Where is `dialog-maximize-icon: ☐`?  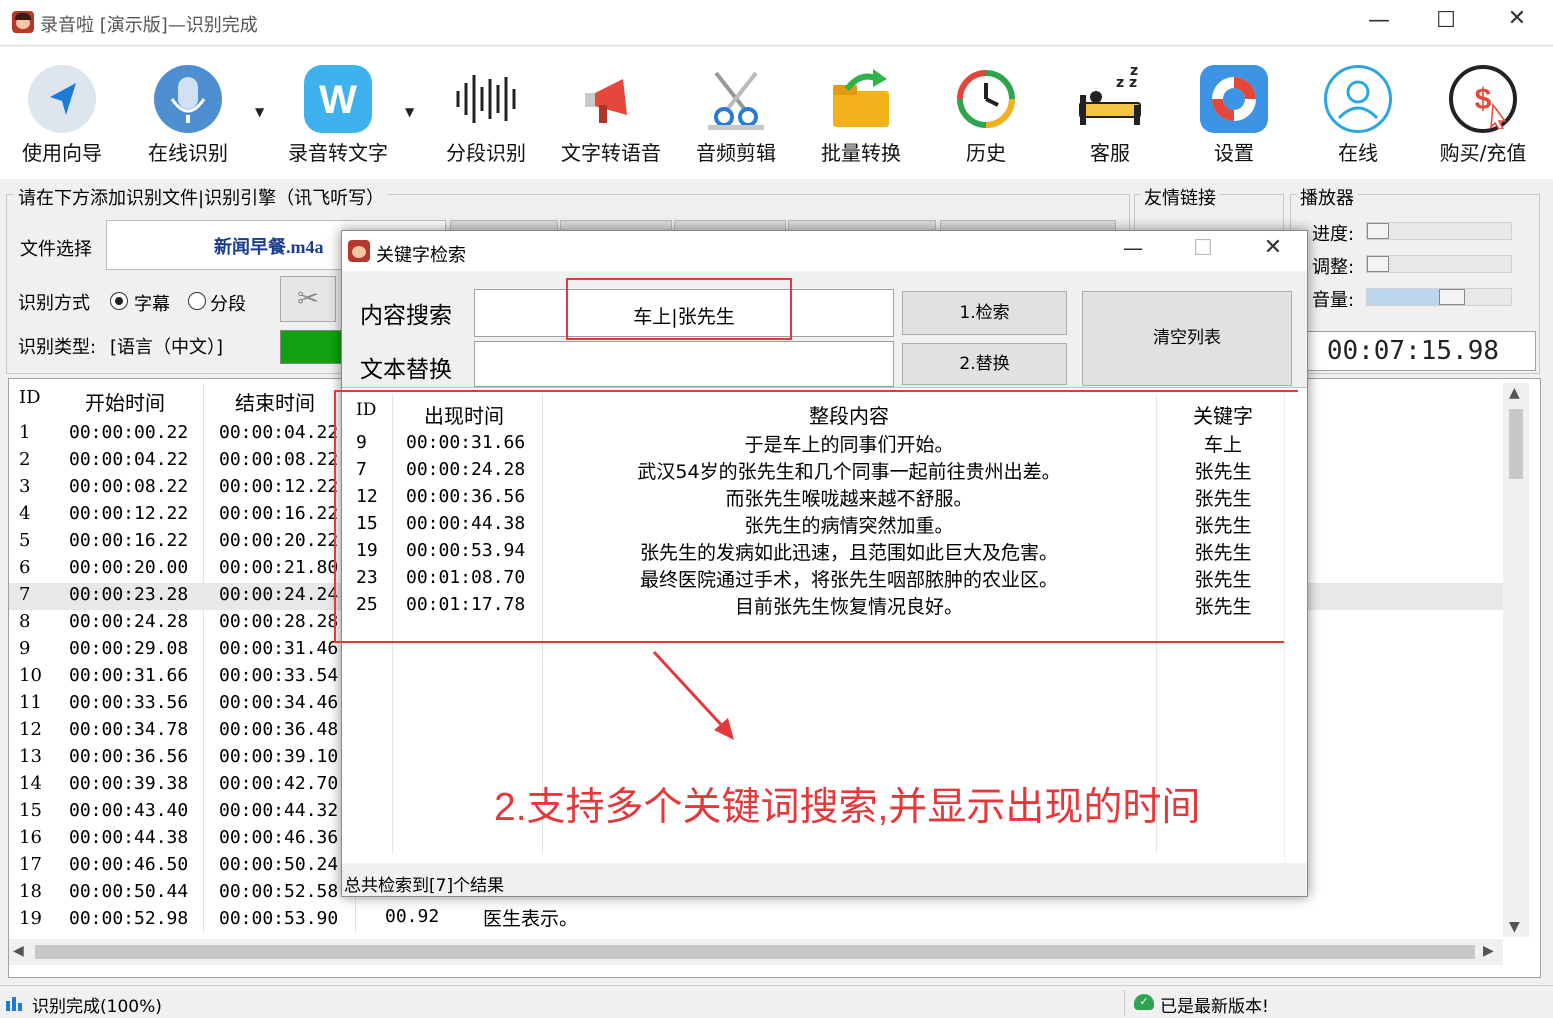 dialog-maximize-icon: ☐ is located at coordinates (1203, 248).